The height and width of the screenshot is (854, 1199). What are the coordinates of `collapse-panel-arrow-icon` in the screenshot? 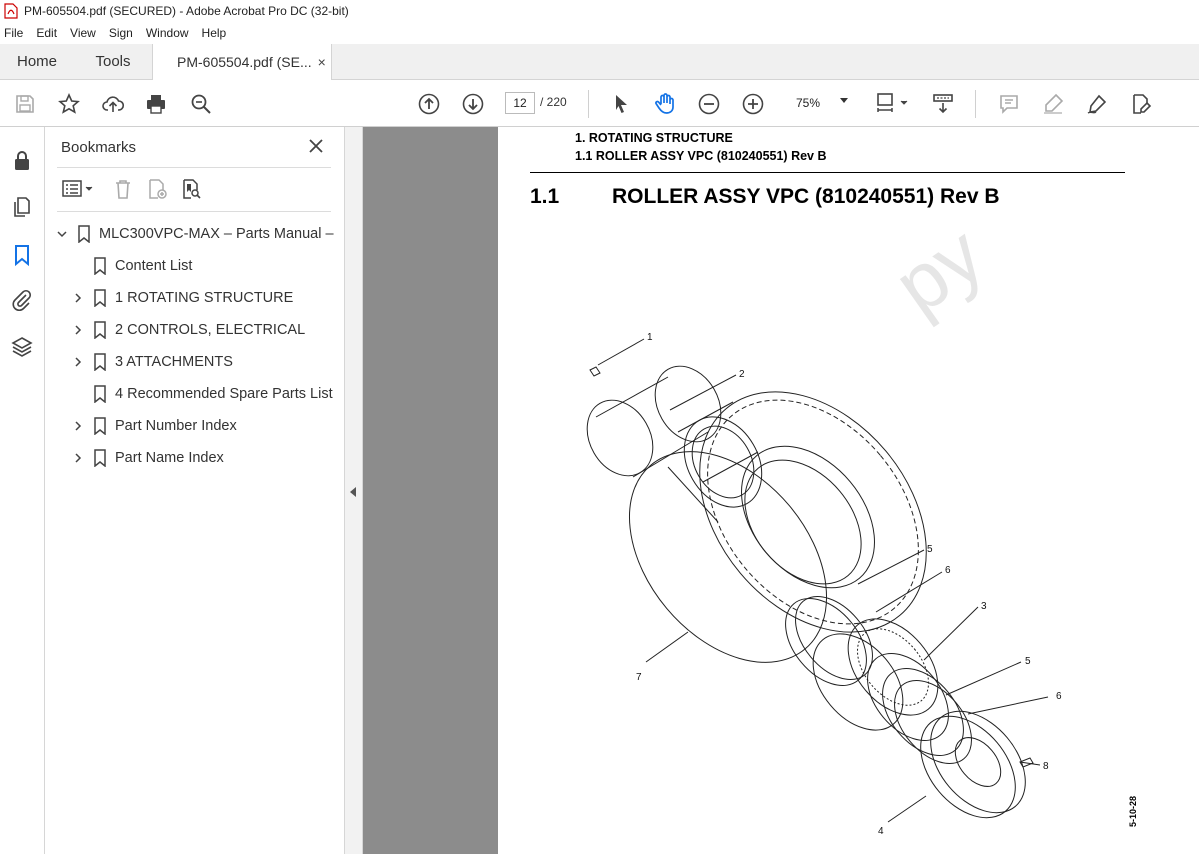 It's located at (353, 492).